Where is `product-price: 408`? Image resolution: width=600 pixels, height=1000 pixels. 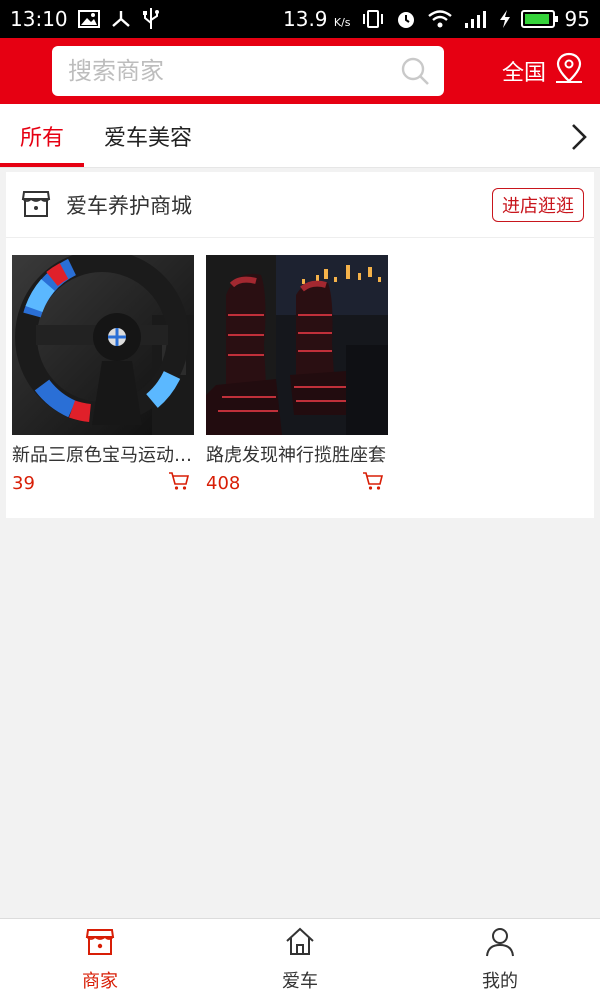 product-price: 408 is located at coordinates (223, 483).